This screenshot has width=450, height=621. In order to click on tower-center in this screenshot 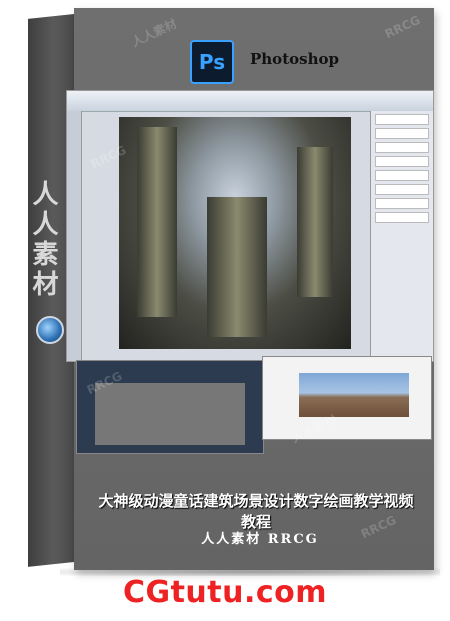, I will do `click(237, 267)`.